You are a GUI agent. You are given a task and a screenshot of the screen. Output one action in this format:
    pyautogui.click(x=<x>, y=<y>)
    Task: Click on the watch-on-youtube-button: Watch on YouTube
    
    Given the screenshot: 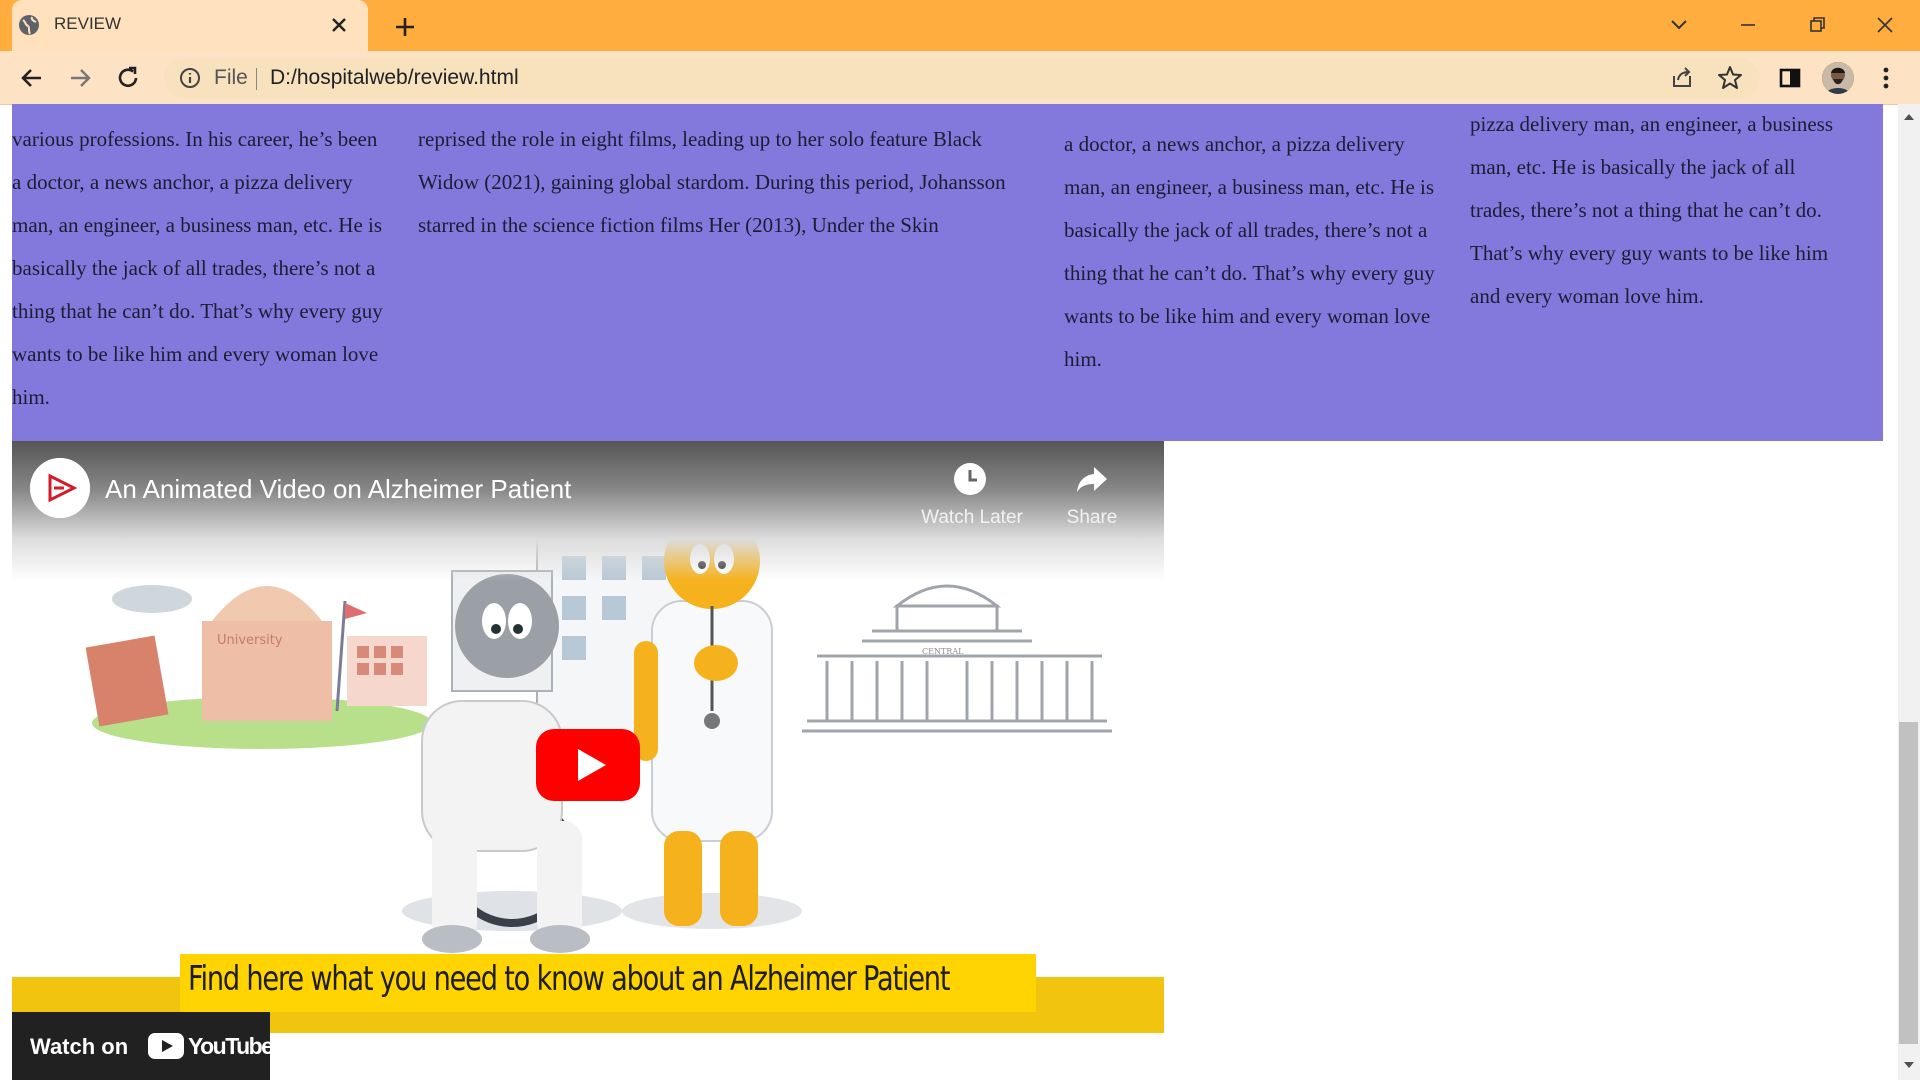 What is the action you would take?
    pyautogui.click(x=143, y=1046)
    